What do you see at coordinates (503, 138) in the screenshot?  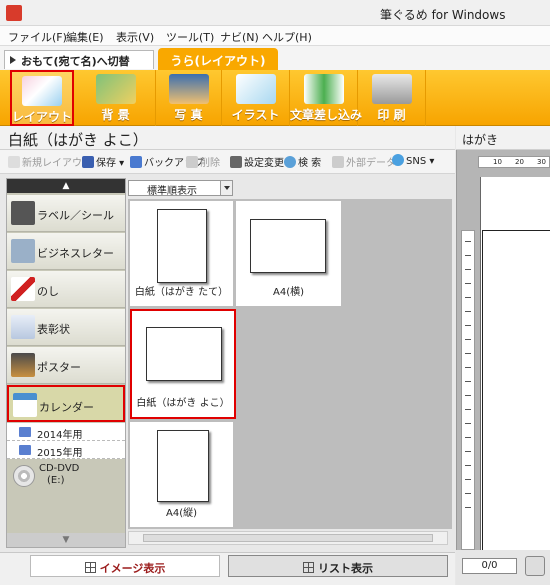 I see `preview-title: はがき` at bounding box center [503, 138].